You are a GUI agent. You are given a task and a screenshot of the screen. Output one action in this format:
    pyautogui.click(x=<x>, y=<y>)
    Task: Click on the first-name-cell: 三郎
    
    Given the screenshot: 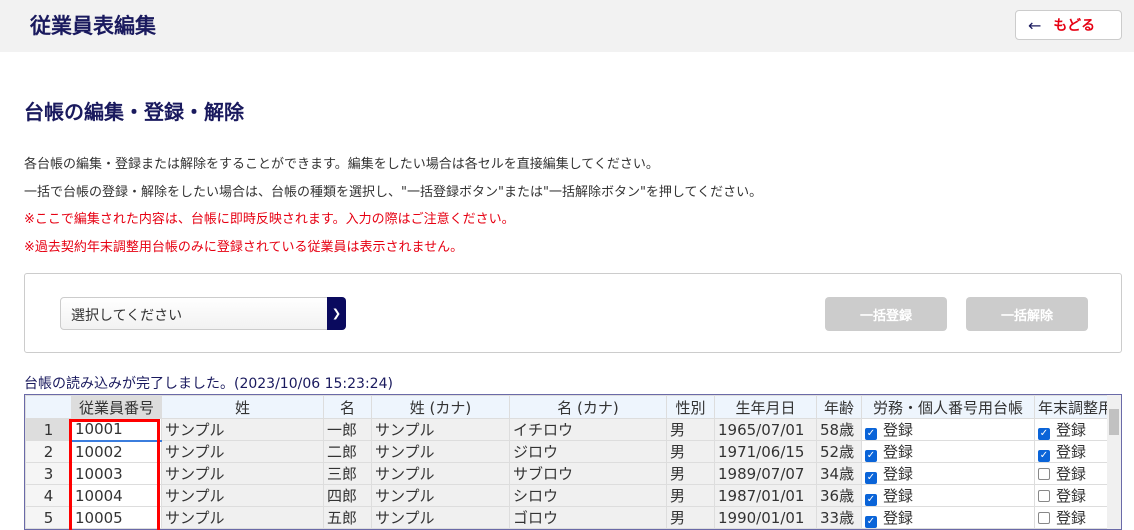 What is the action you would take?
    pyautogui.click(x=347, y=473)
    